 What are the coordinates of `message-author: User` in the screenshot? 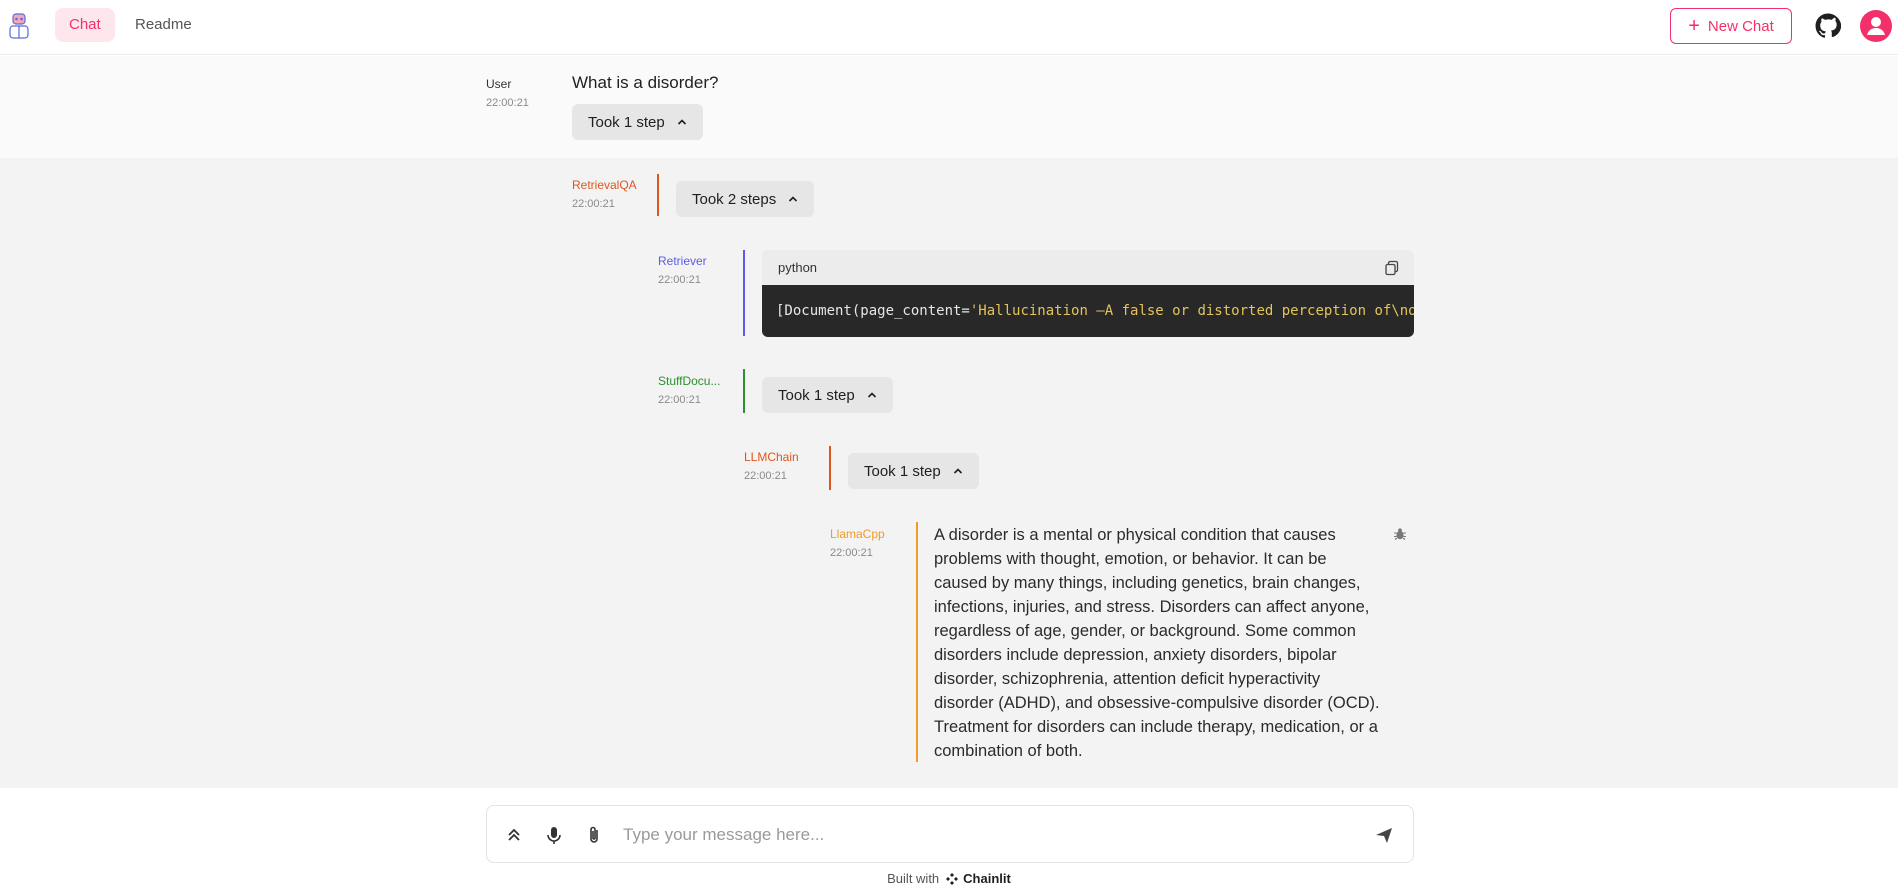 It's located at (499, 84).